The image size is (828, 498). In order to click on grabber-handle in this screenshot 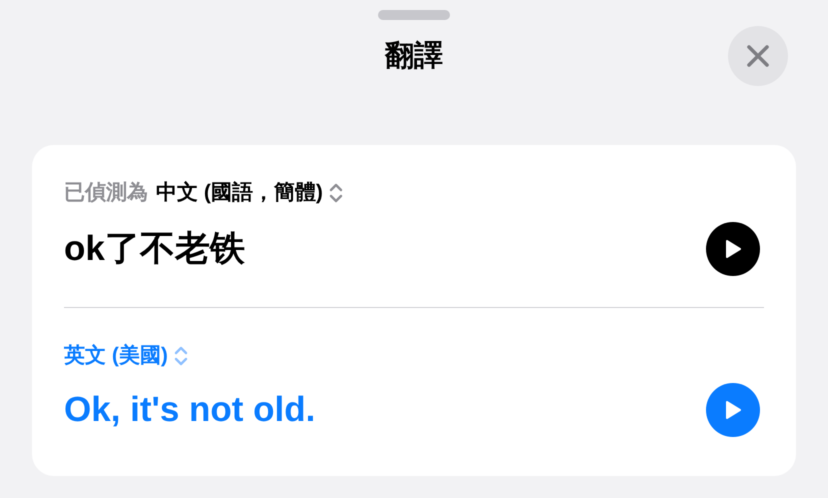, I will do `click(414, 15)`.